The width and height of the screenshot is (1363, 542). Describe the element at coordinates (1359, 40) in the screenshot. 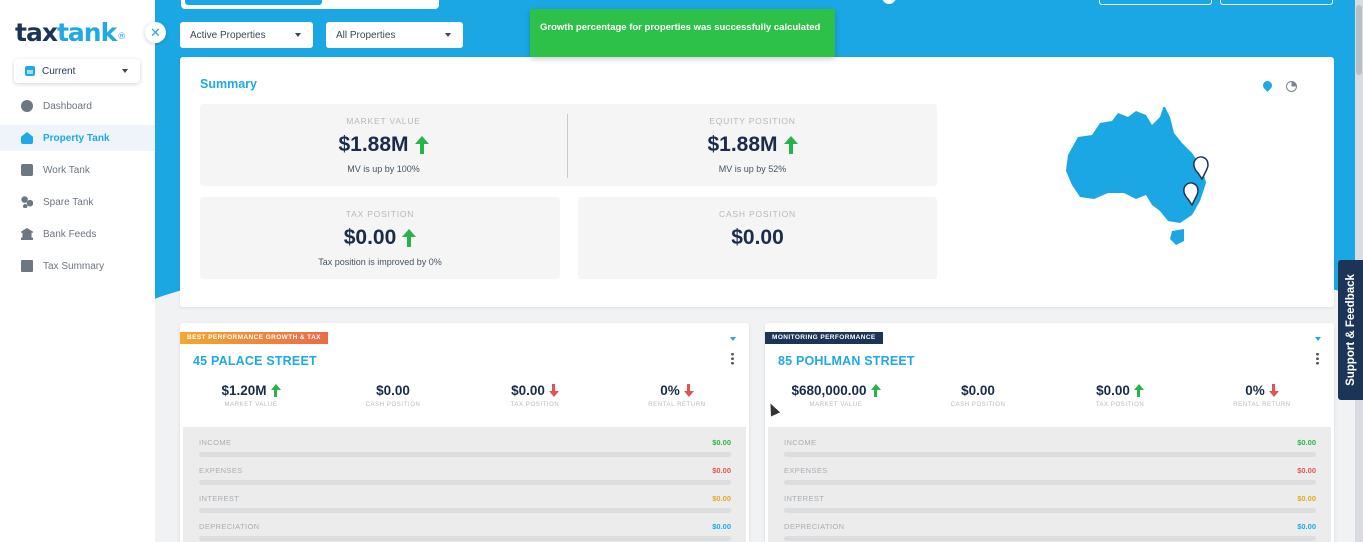

I see `scrollbar-thumb` at that location.